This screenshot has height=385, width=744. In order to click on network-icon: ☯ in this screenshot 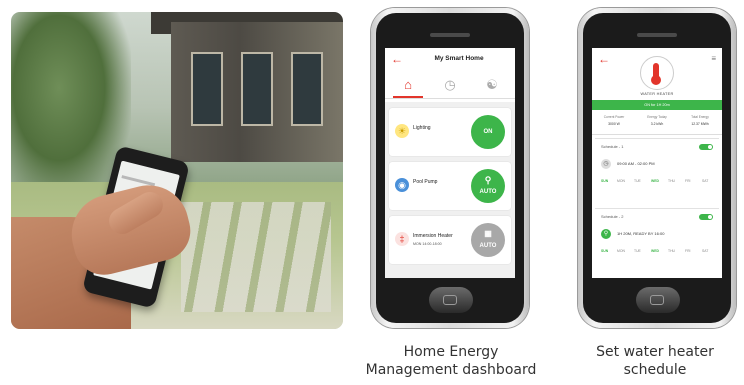, I will do `click(492, 86)`.